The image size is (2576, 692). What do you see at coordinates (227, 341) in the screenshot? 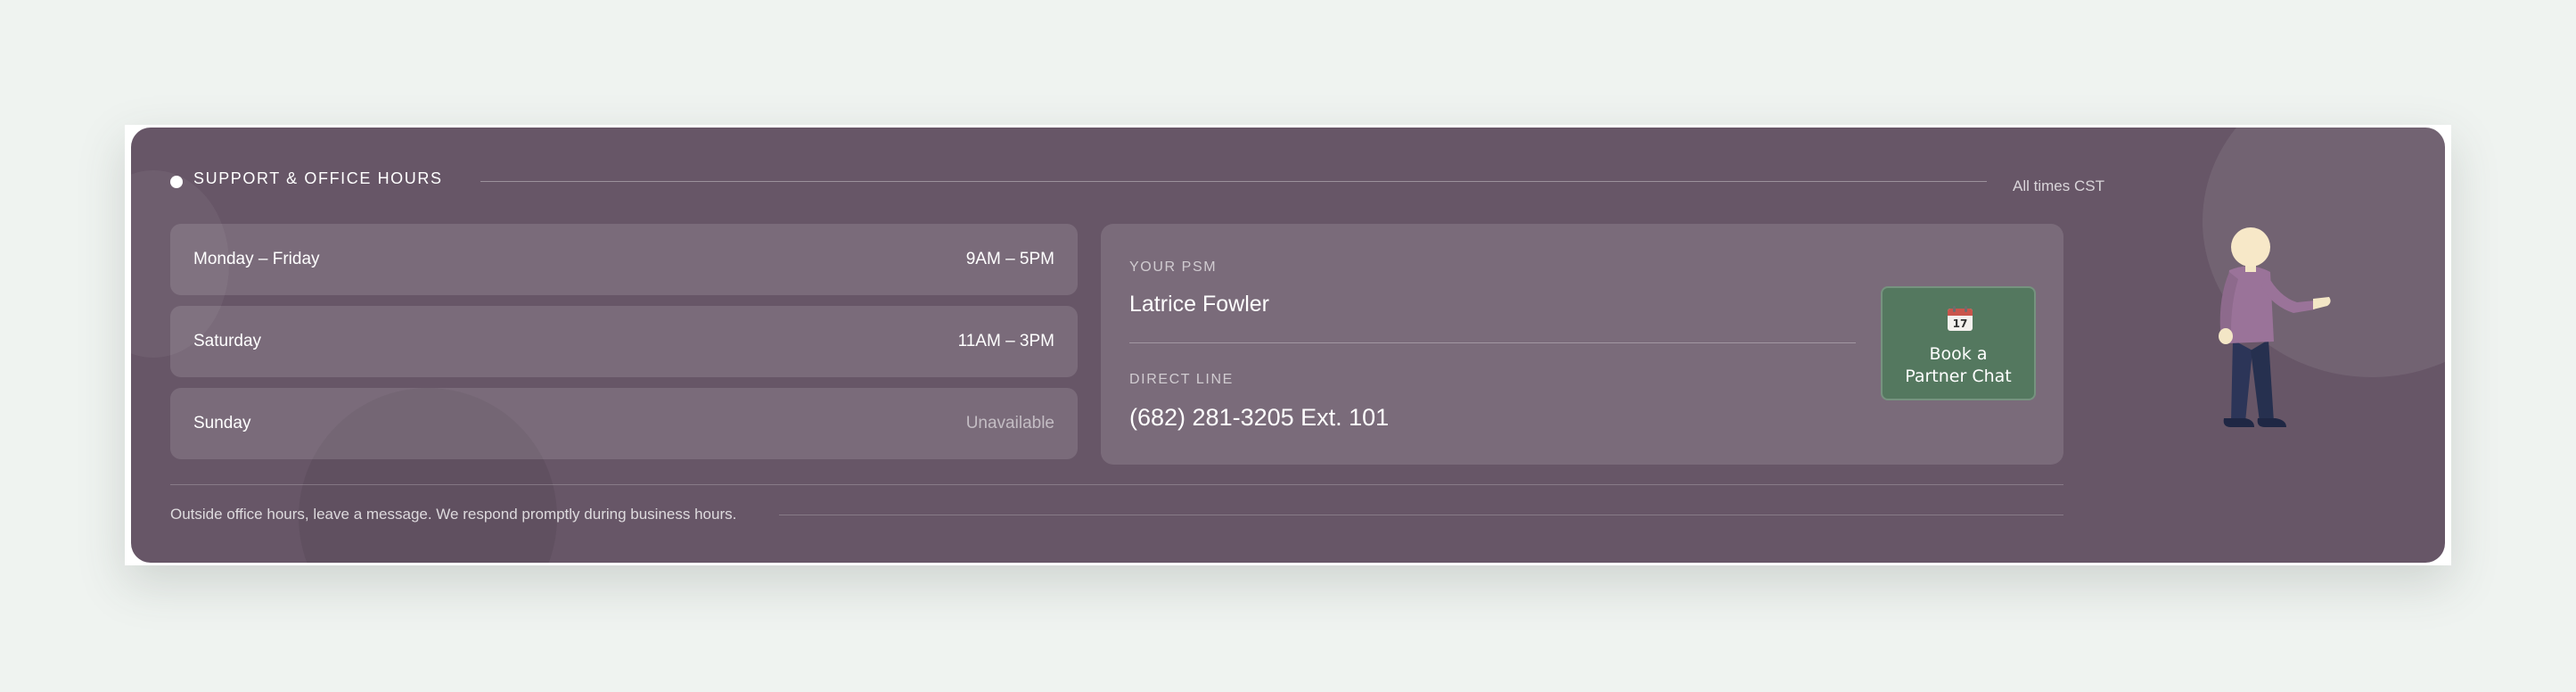
I see `hours-day: Saturday` at bounding box center [227, 341].